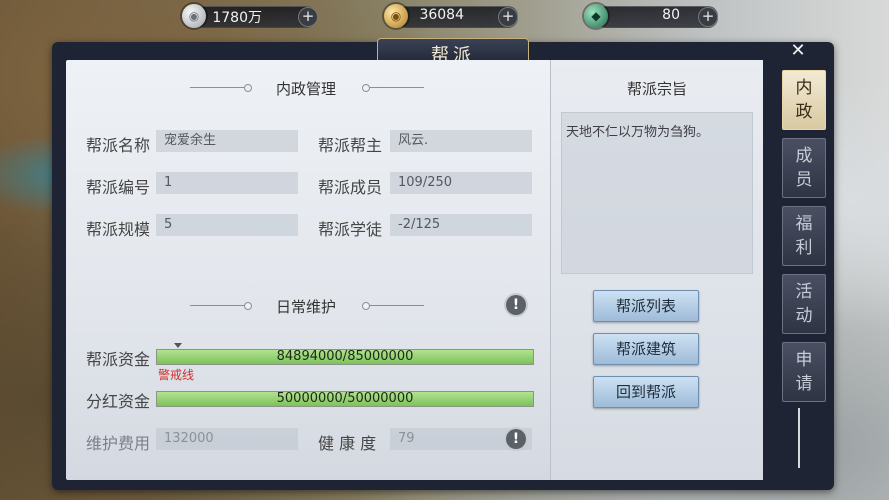 The image size is (889, 500). Describe the element at coordinates (804, 100) in the screenshot. I see `tab-internal-affairs: 内 政` at that location.